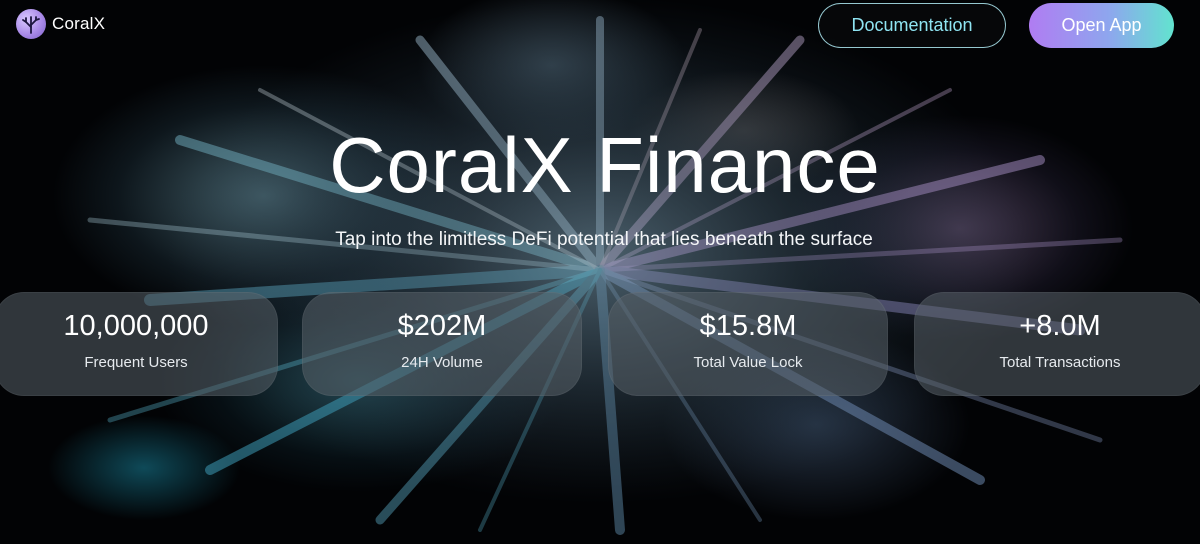 The image size is (1200, 544). Describe the element at coordinates (442, 326) in the screenshot. I see `stat-value: $202M` at that location.